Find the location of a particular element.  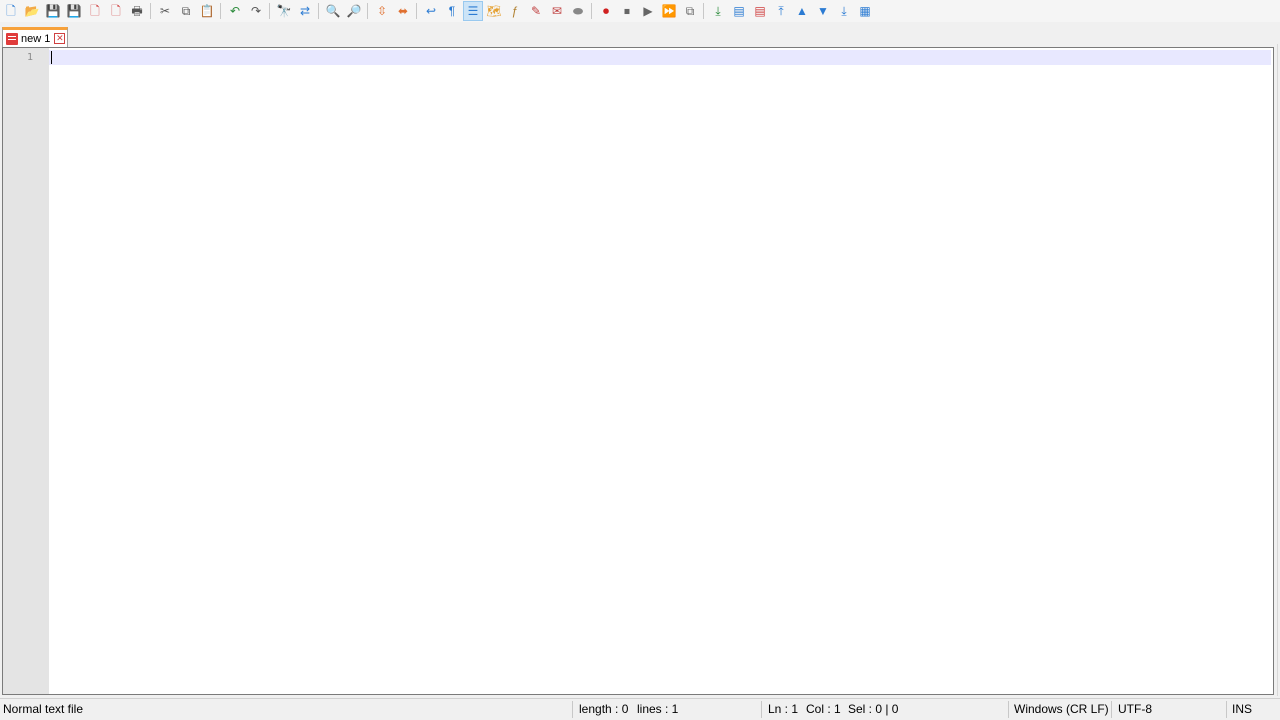

sync-horizontal-button: ⬌ is located at coordinates (403, 11).